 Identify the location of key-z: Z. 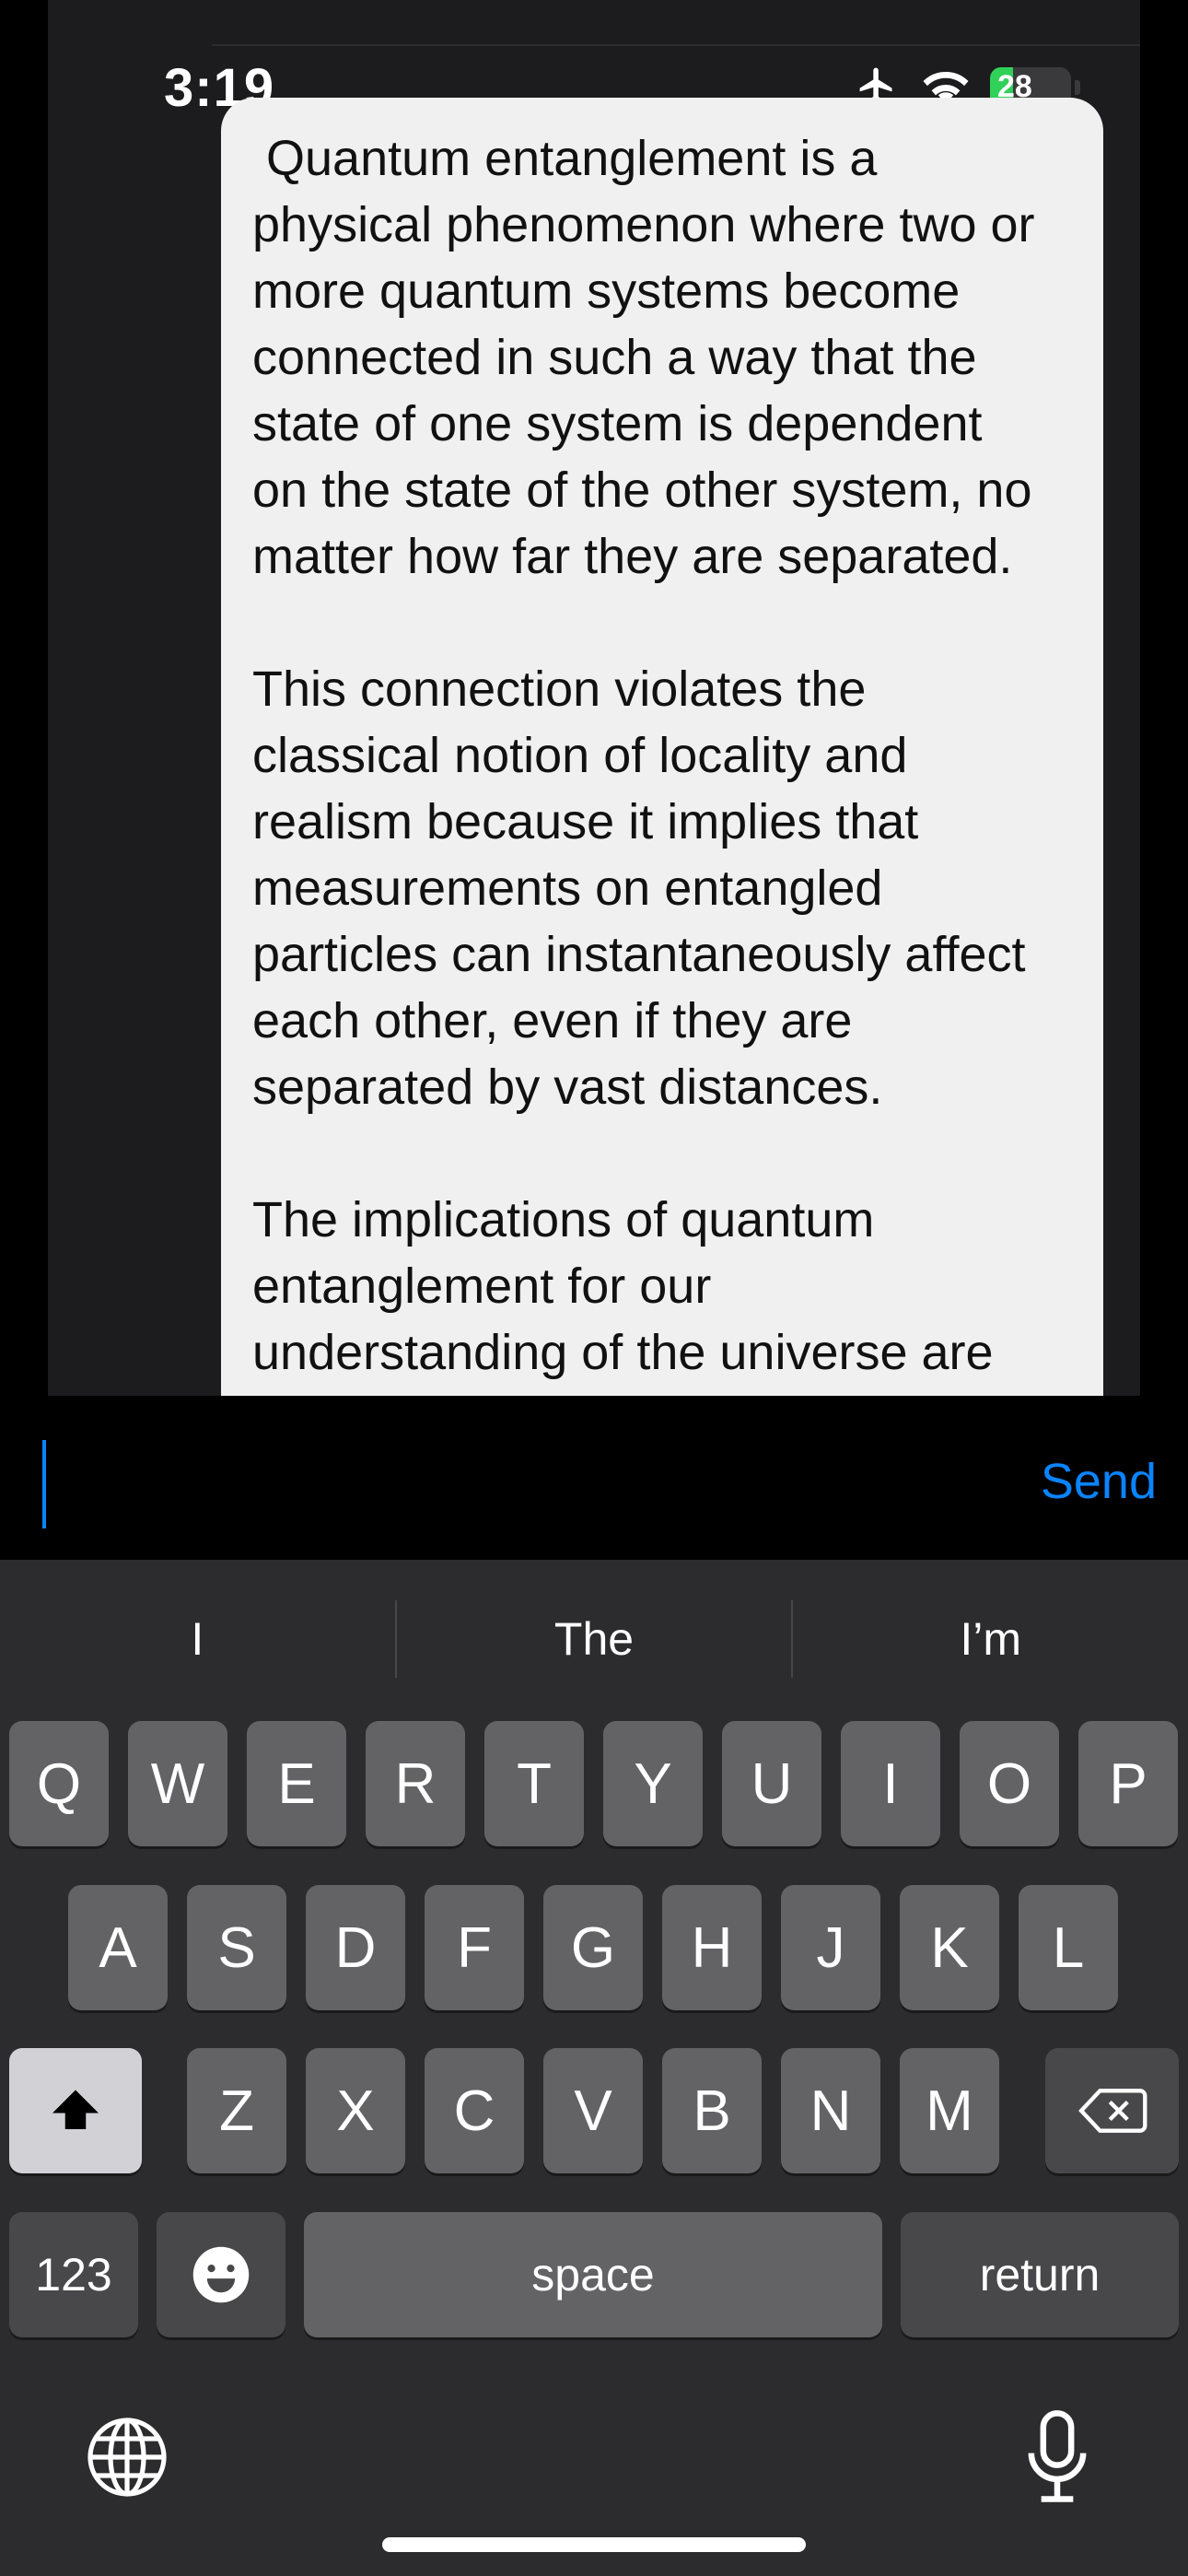
(236, 2110).